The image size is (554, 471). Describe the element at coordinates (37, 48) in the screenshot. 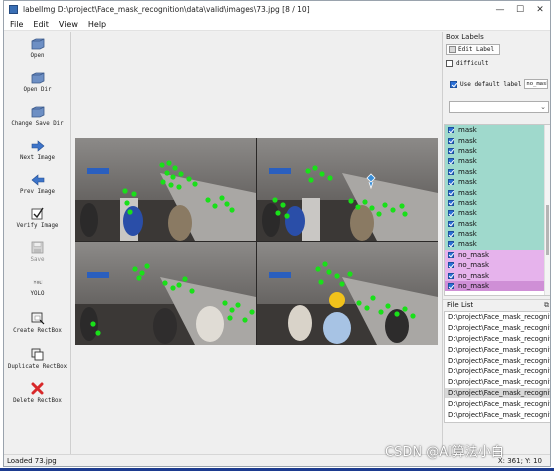

I see `open-button: Open` at that location.